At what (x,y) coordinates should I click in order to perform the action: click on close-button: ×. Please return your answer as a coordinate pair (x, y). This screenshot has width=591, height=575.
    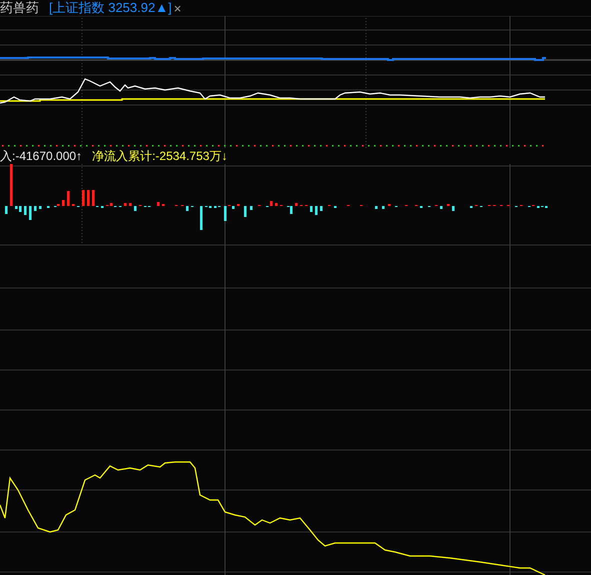
    Looking at the image, I should click on (178, 8).